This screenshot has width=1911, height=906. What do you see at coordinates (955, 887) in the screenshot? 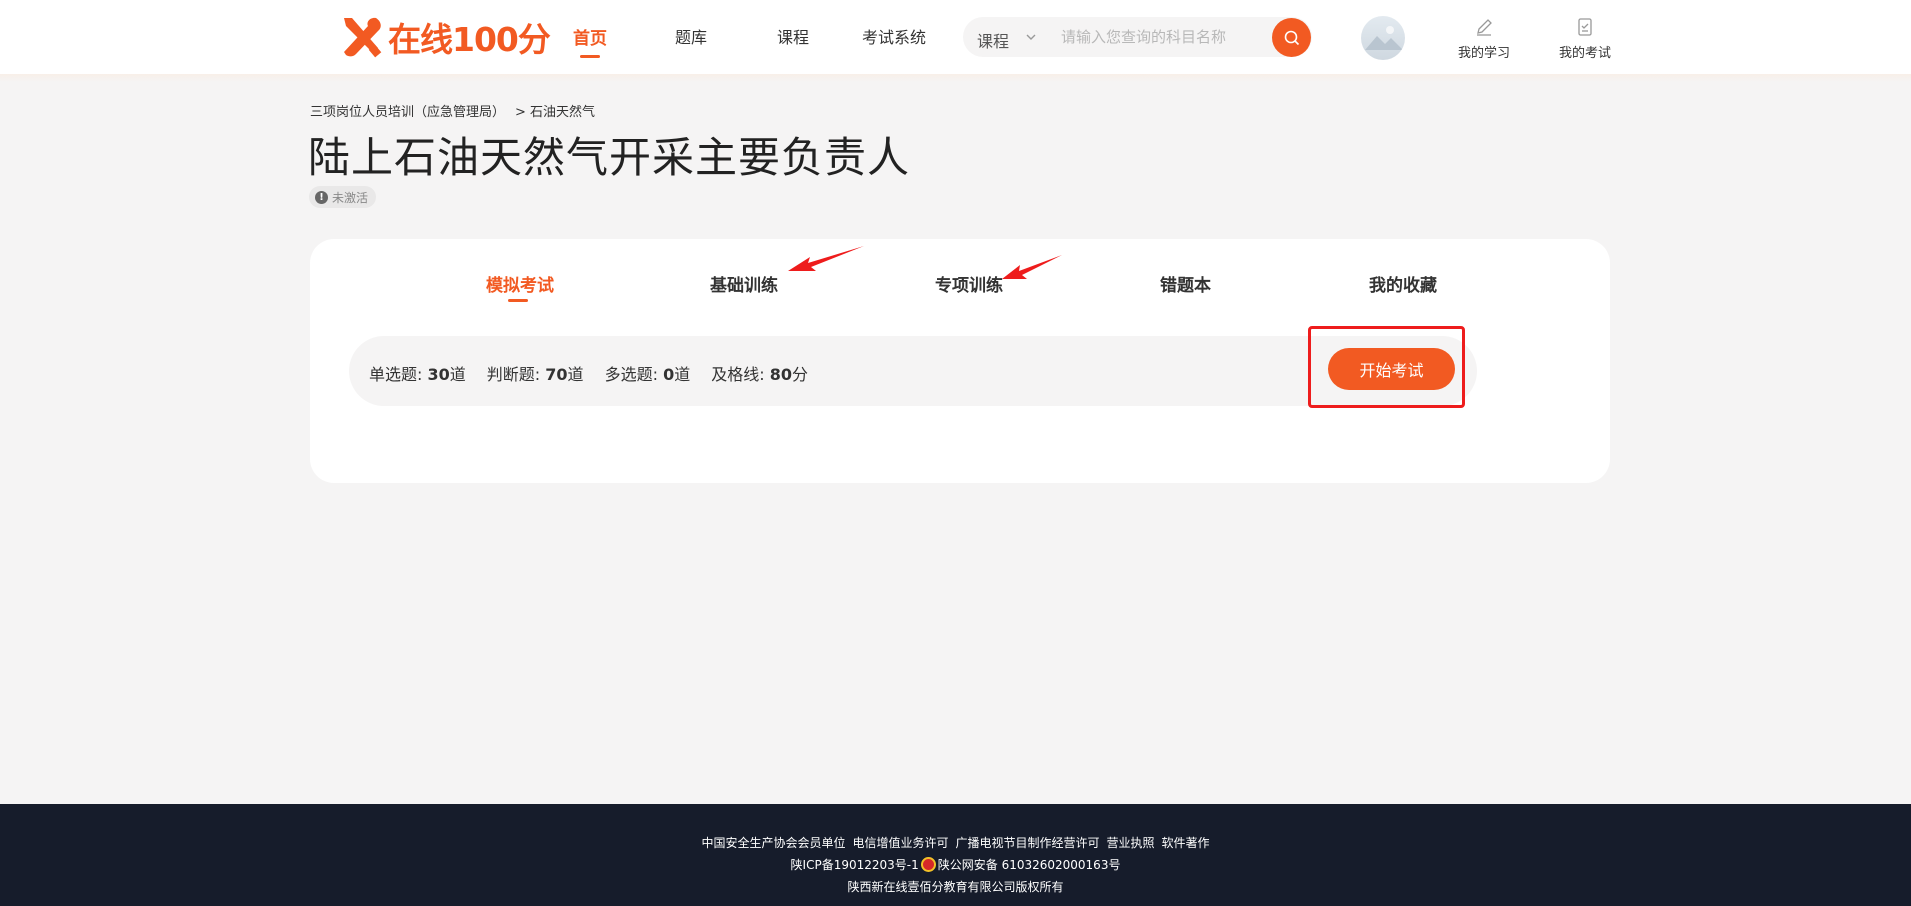
I see `footer-copyright: 陕西新在线壹佰分教育有限公司版权所有` at bounding box center [955, 887].